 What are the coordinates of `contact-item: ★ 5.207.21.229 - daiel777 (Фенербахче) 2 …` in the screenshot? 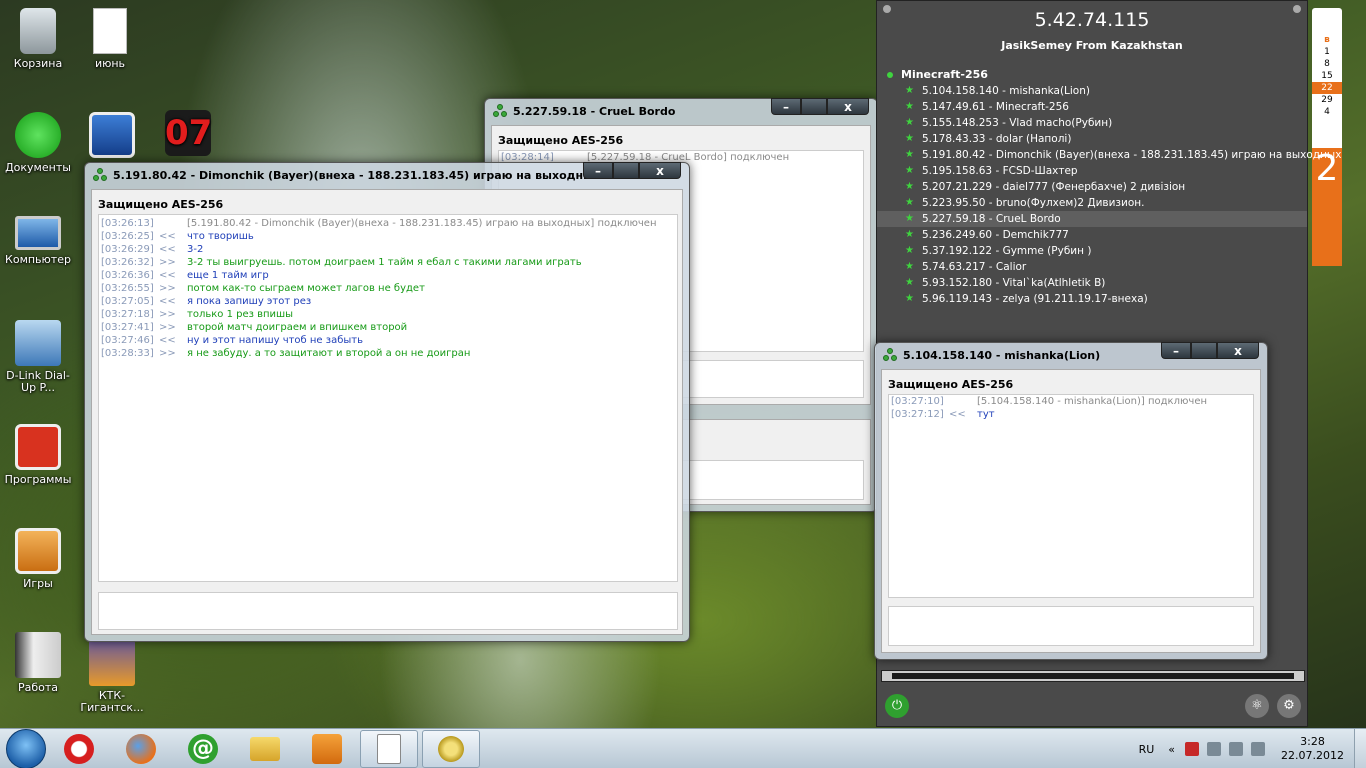 It's located at (1092, 187).